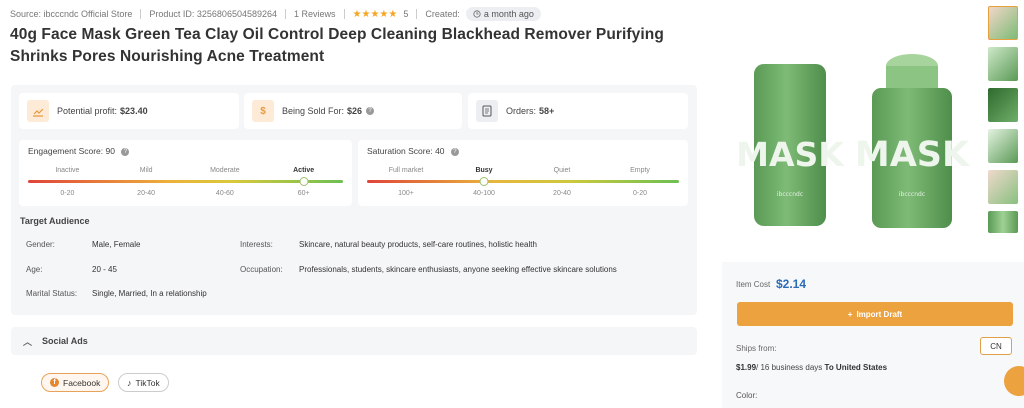 This screenshot has width=1024, height=408. What do you see at coordinates (484, 170) in the screenshot?
I see `saturation-level-1: Busy` at bounding box center [484, 170].